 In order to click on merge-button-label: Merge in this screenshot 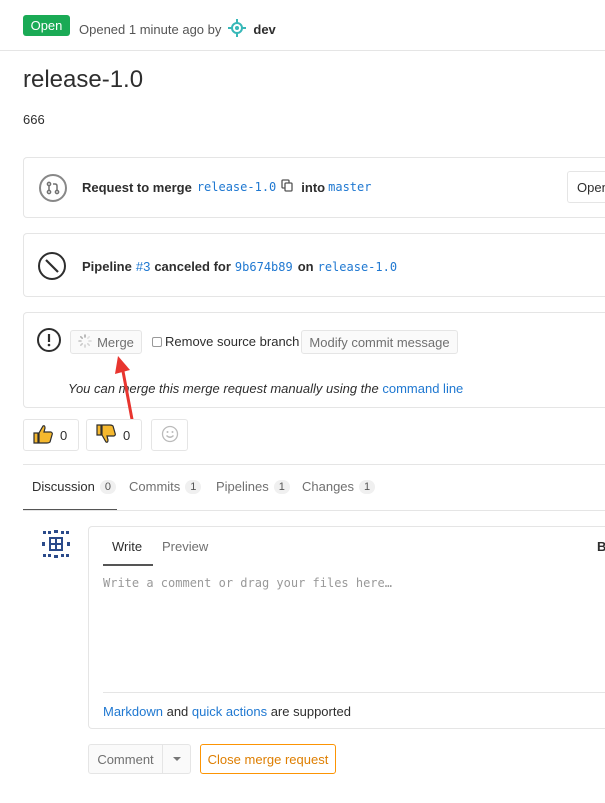, I will do `click(115, 342)`.